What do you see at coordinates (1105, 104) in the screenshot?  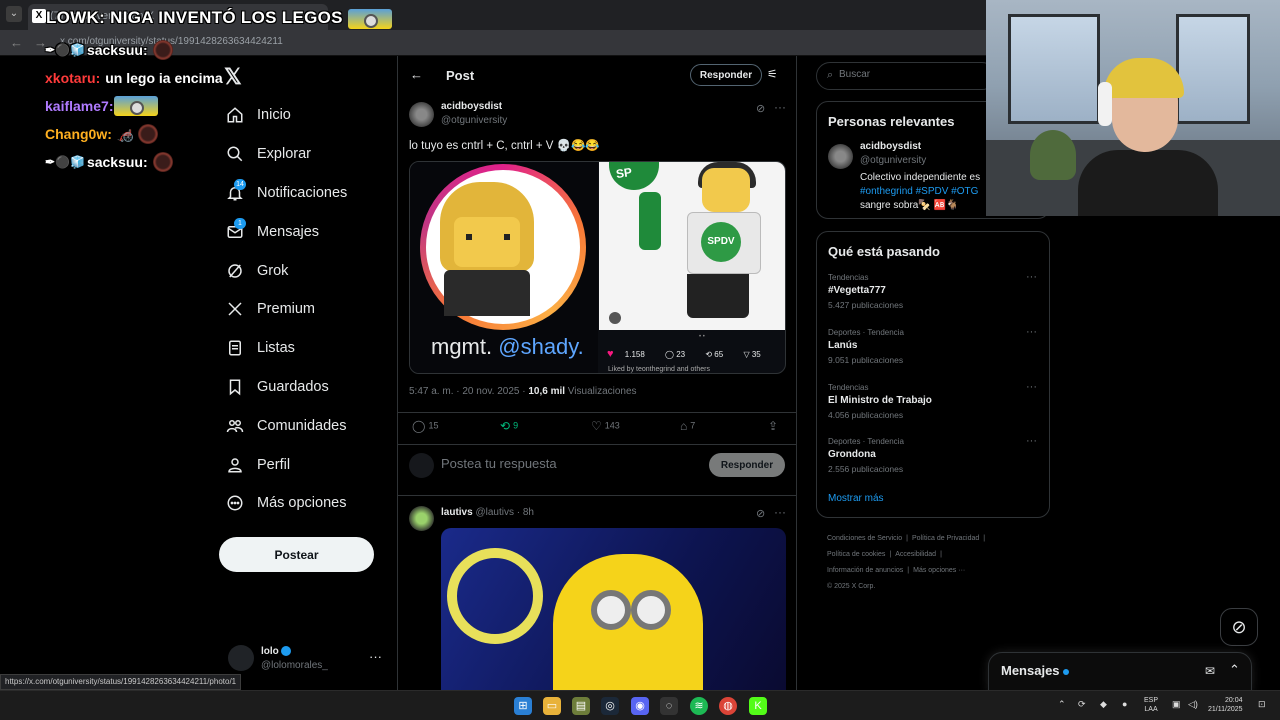 I see `headset-shape` at bounding box center [1105, 104].